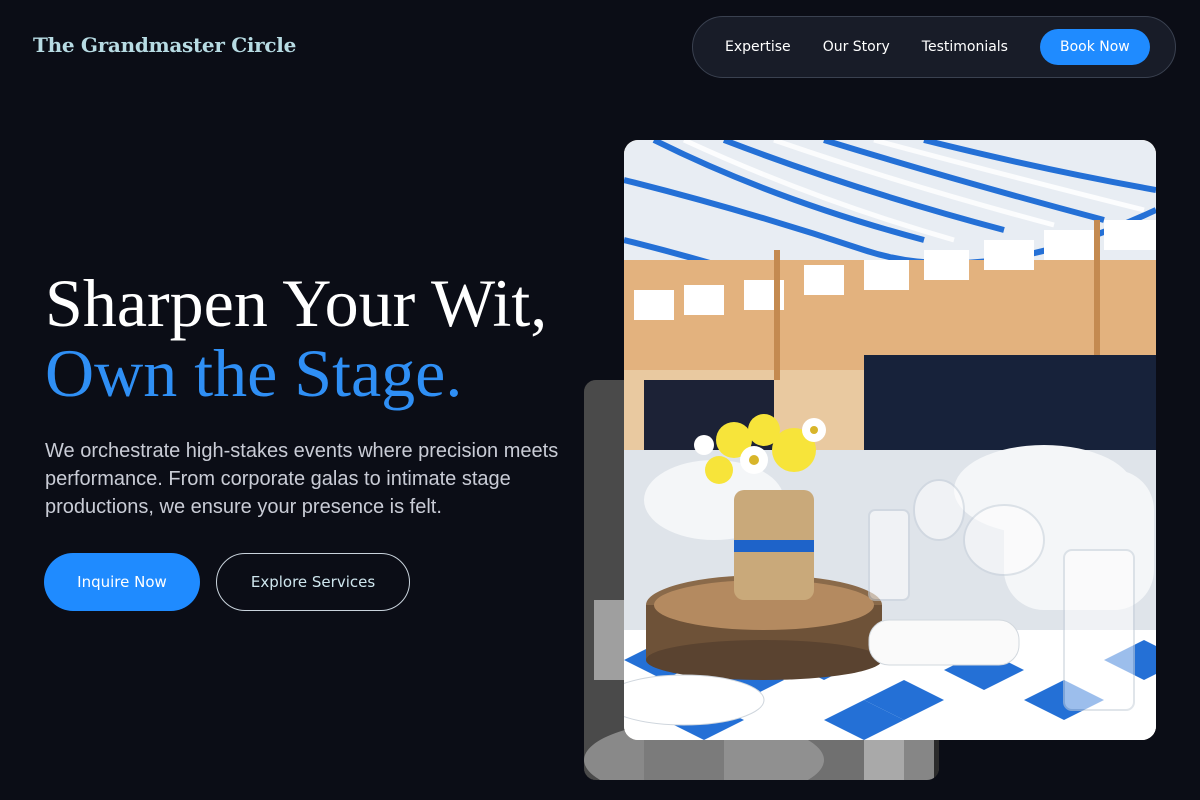 Image resolution: width=1200 pixels, height=800 pixels. Describe the element at coordinates (856, 47) in the screenshot. I see `nav-link-our-story: Our Story` at that location.